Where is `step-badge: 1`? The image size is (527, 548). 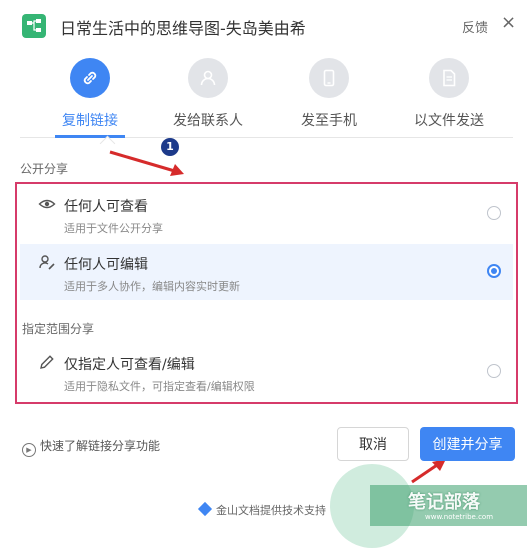 step-badge: 1 is located at coordinates (170, 147).